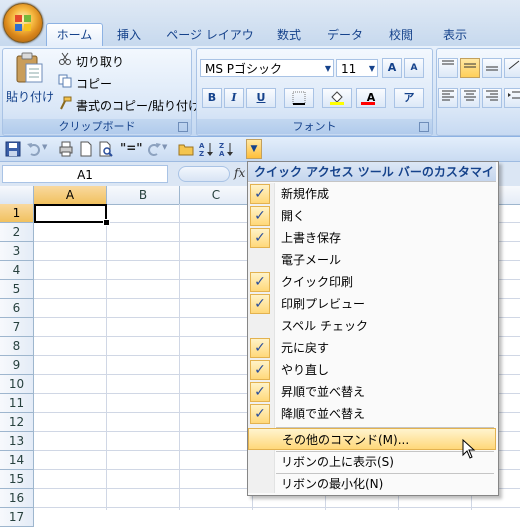 This screenshot has height=527, width=520. What do you see at coordinates (372, 304) in the screenshot?
I see `qat-menu-item: ✓ 印刷プレビュー` at bounding box center [372, 304].